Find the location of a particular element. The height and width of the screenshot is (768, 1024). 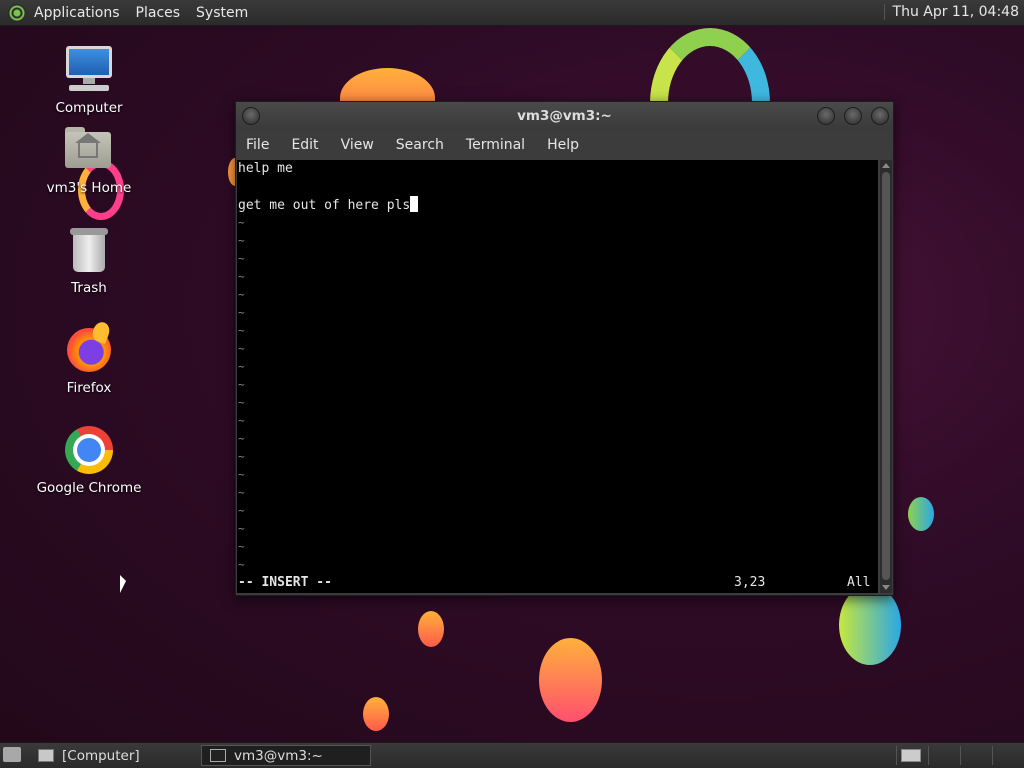

decor-orange-oval-large is located at coordinates (570, 680).